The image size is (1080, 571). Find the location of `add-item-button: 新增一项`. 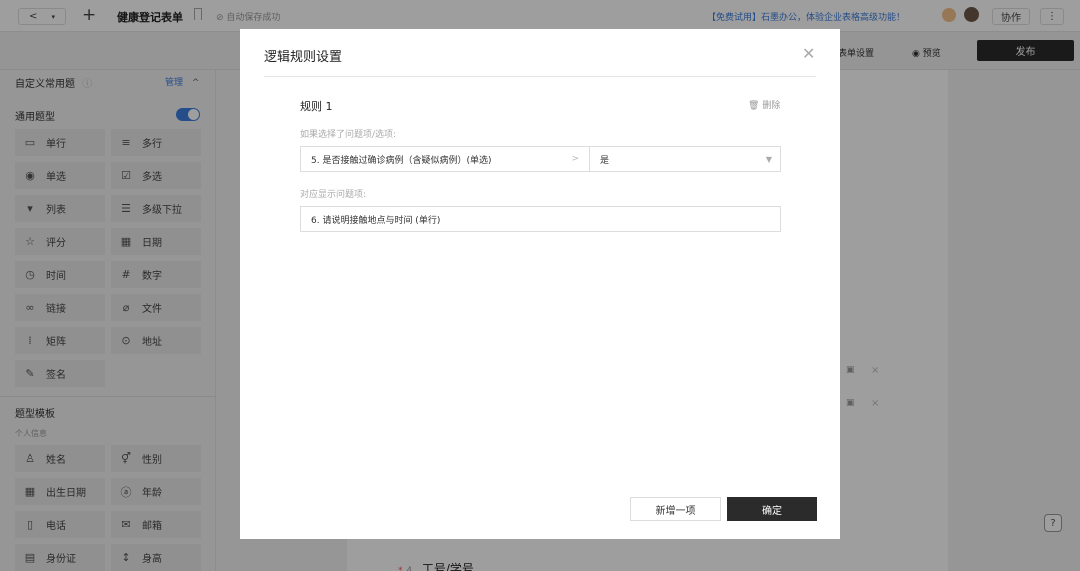

add-item-button: 新增一项 is located at coordinates (675, 509).